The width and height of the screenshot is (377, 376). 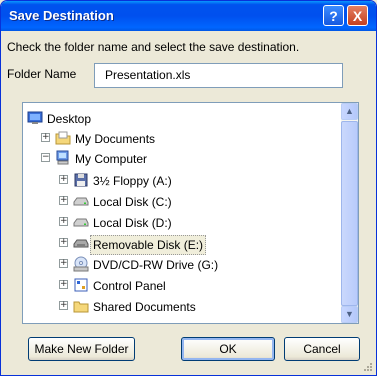 I want to click on title-bar: Save Destination ? X, so click(x=188, y=16).